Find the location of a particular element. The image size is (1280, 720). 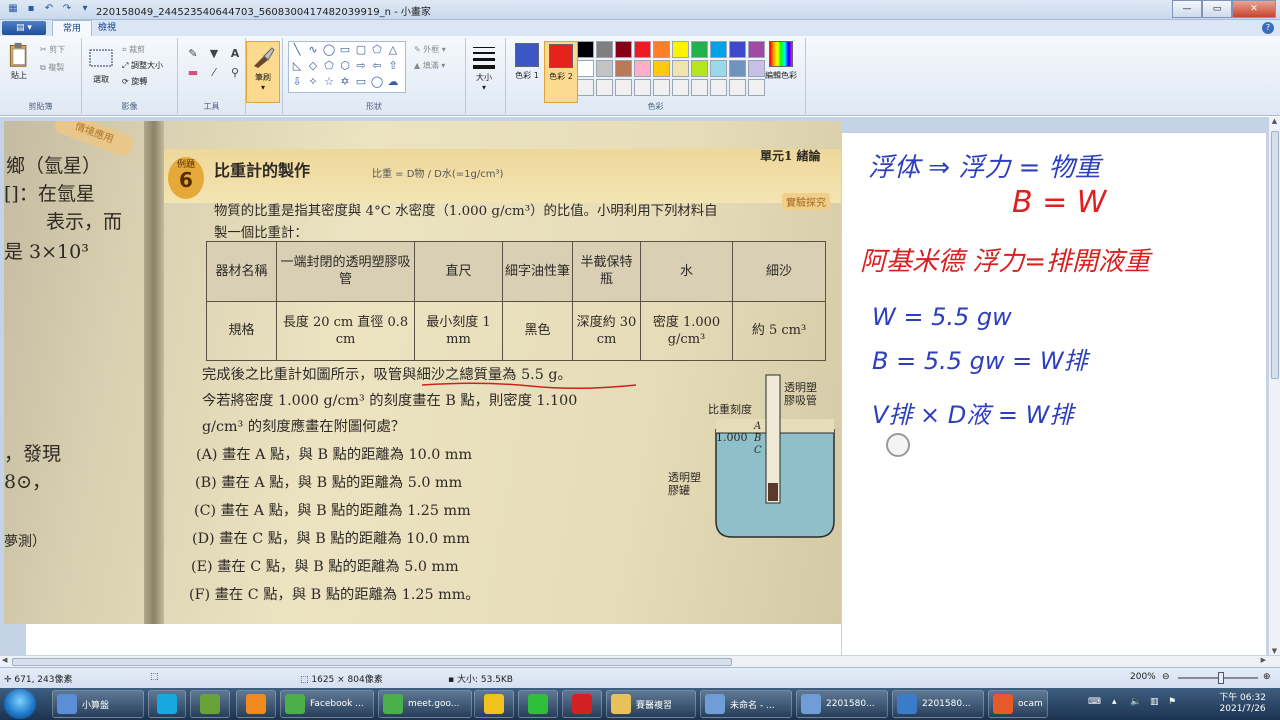

hexagon-shape-icon: ⬡ is located at coordinates (345, 66).